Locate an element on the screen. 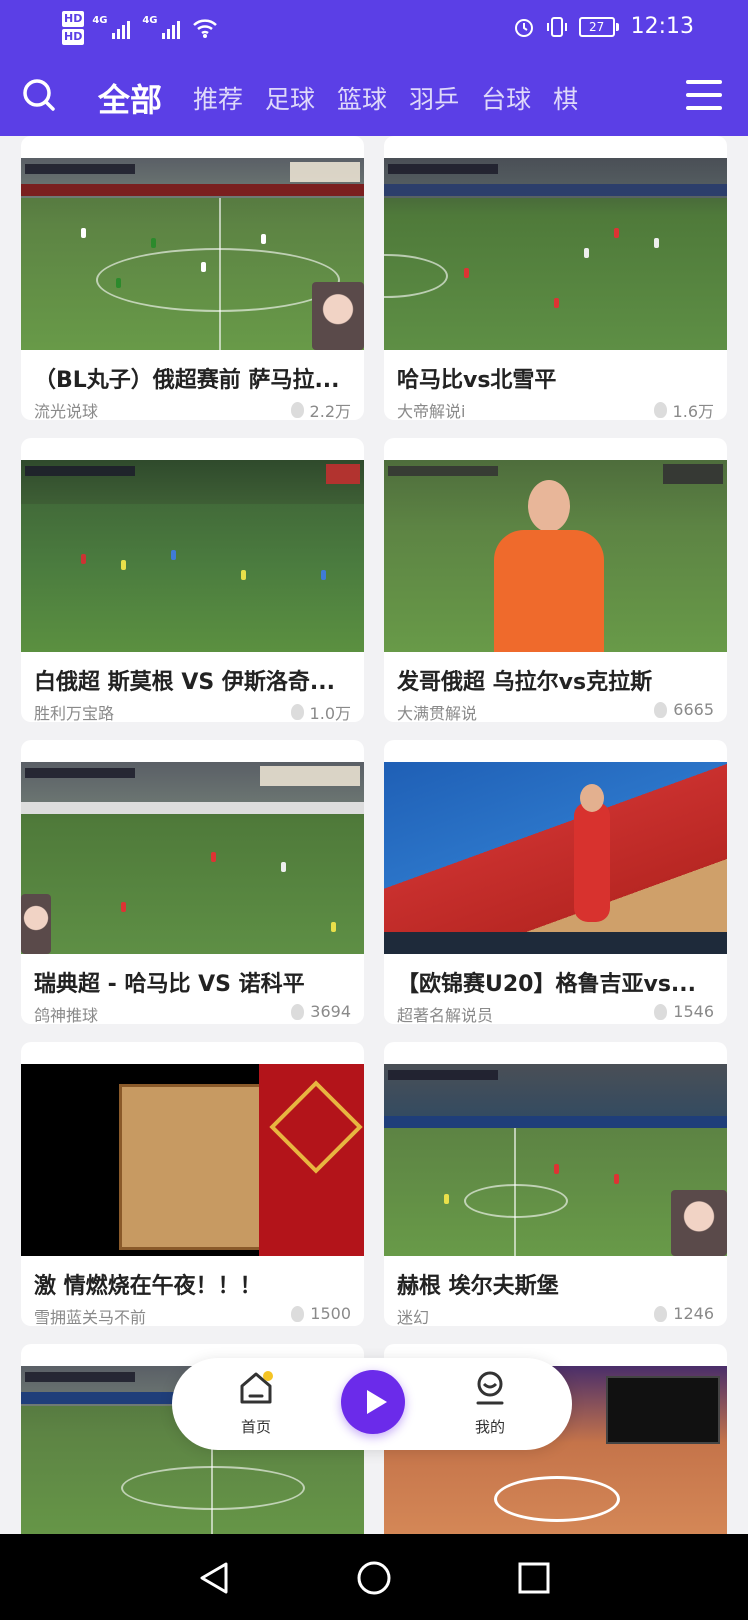  recents-icon is located at coordinates (534, 1578).